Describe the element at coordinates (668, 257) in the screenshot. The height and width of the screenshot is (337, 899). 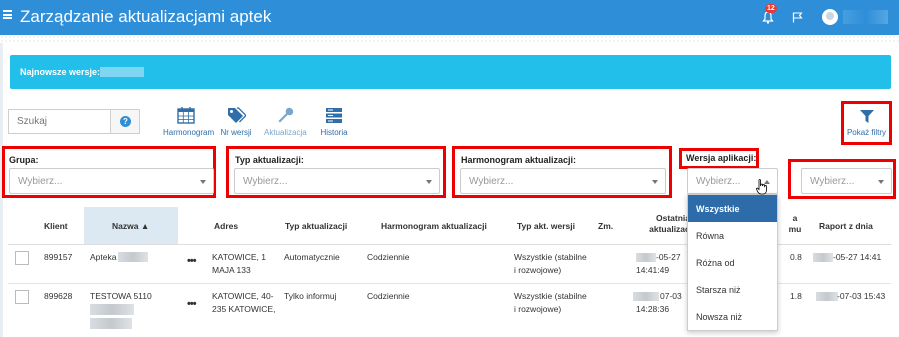
I see `cell-ostatnia-date: -05-27` at that location.